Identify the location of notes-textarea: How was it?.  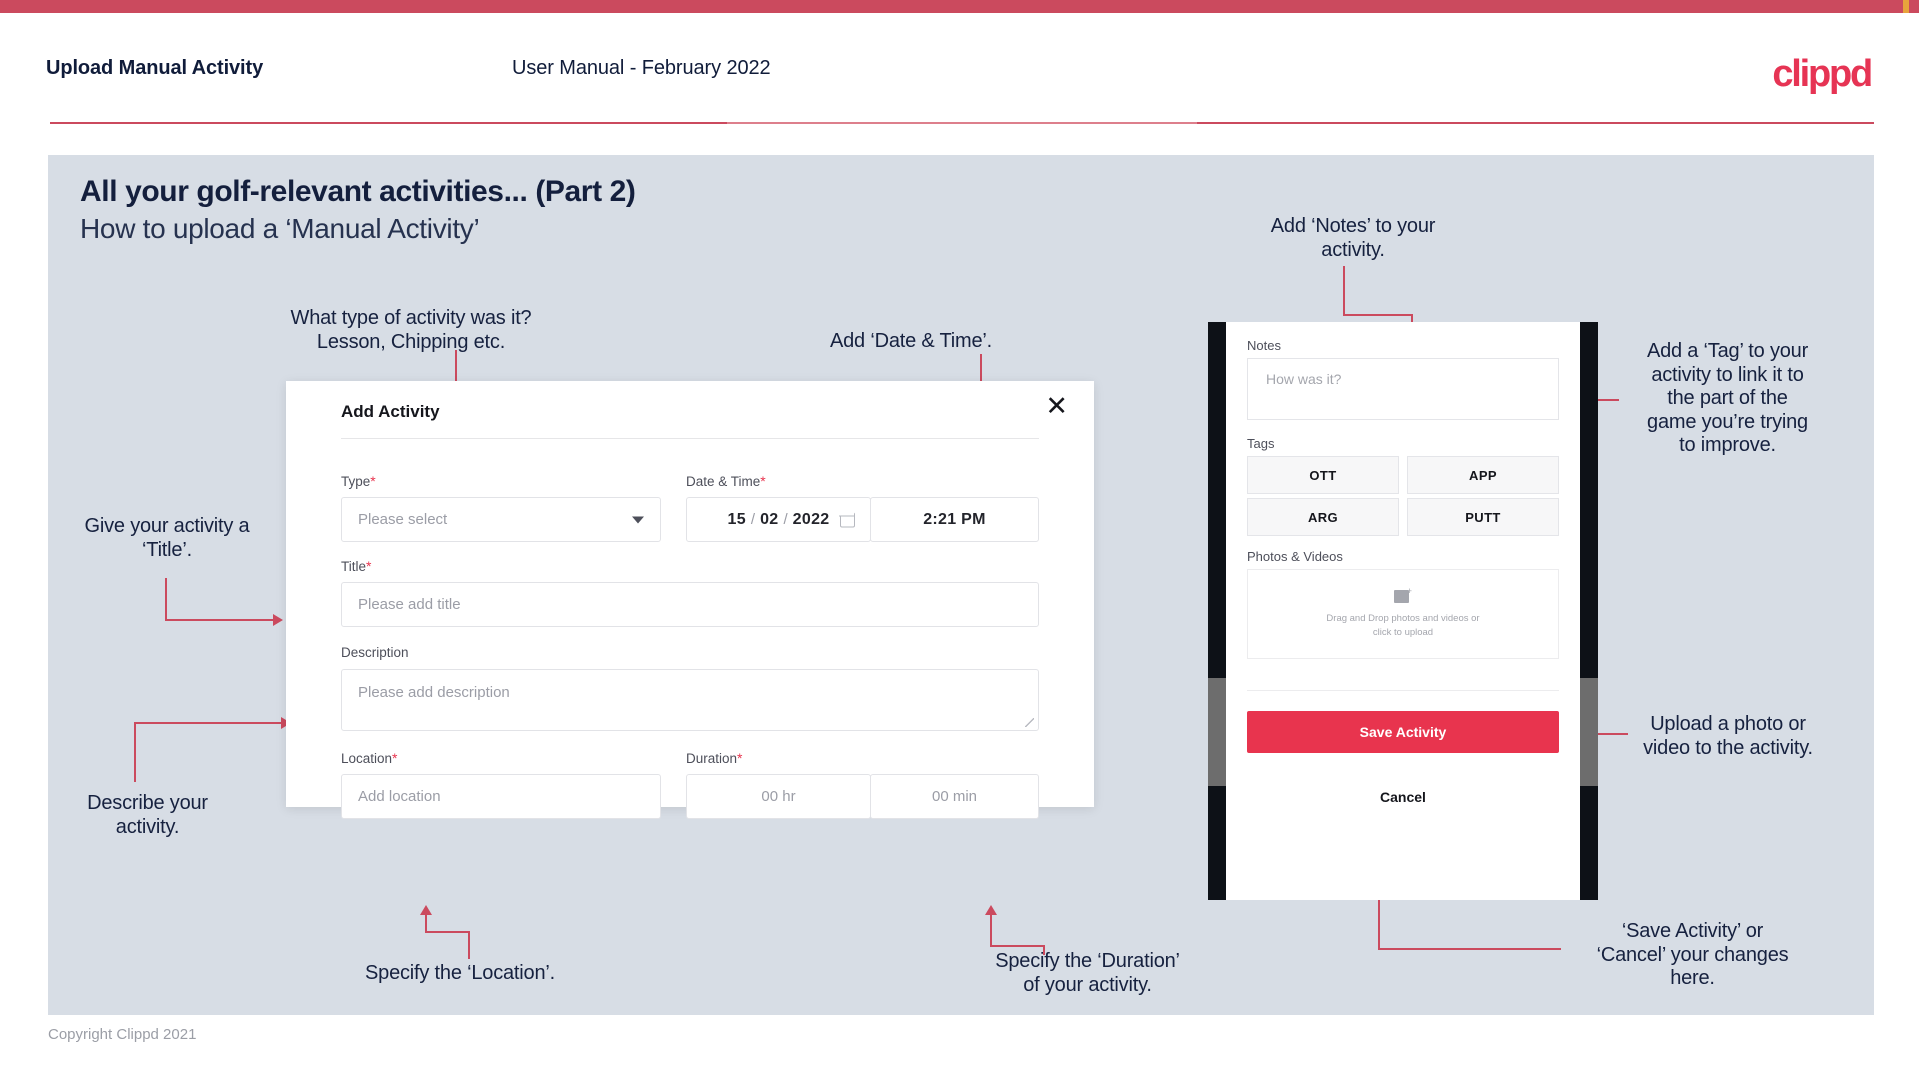
(1403, 389).